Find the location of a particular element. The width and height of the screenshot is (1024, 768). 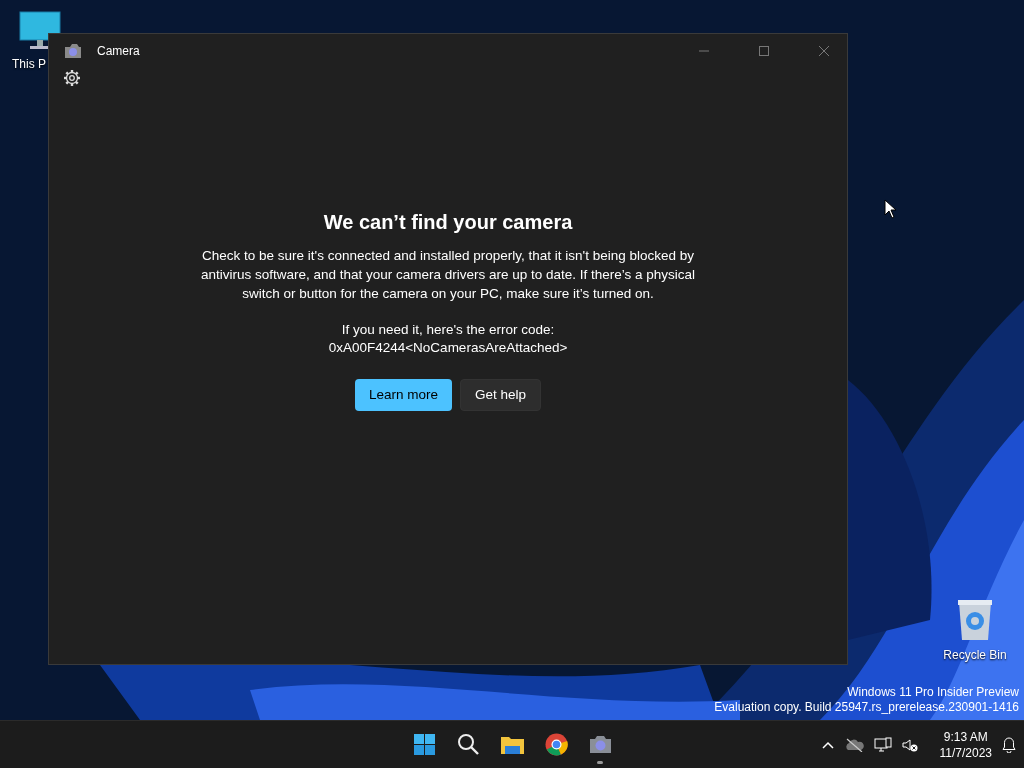

icon-label: Recycle Bin is located at coordinates (975, 655).